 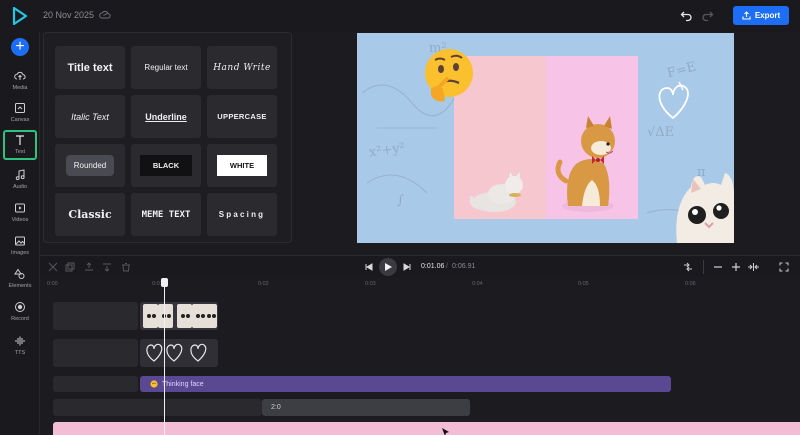 I want to click on text-style-label: MEME TEXT, so click(x=166, y=214).